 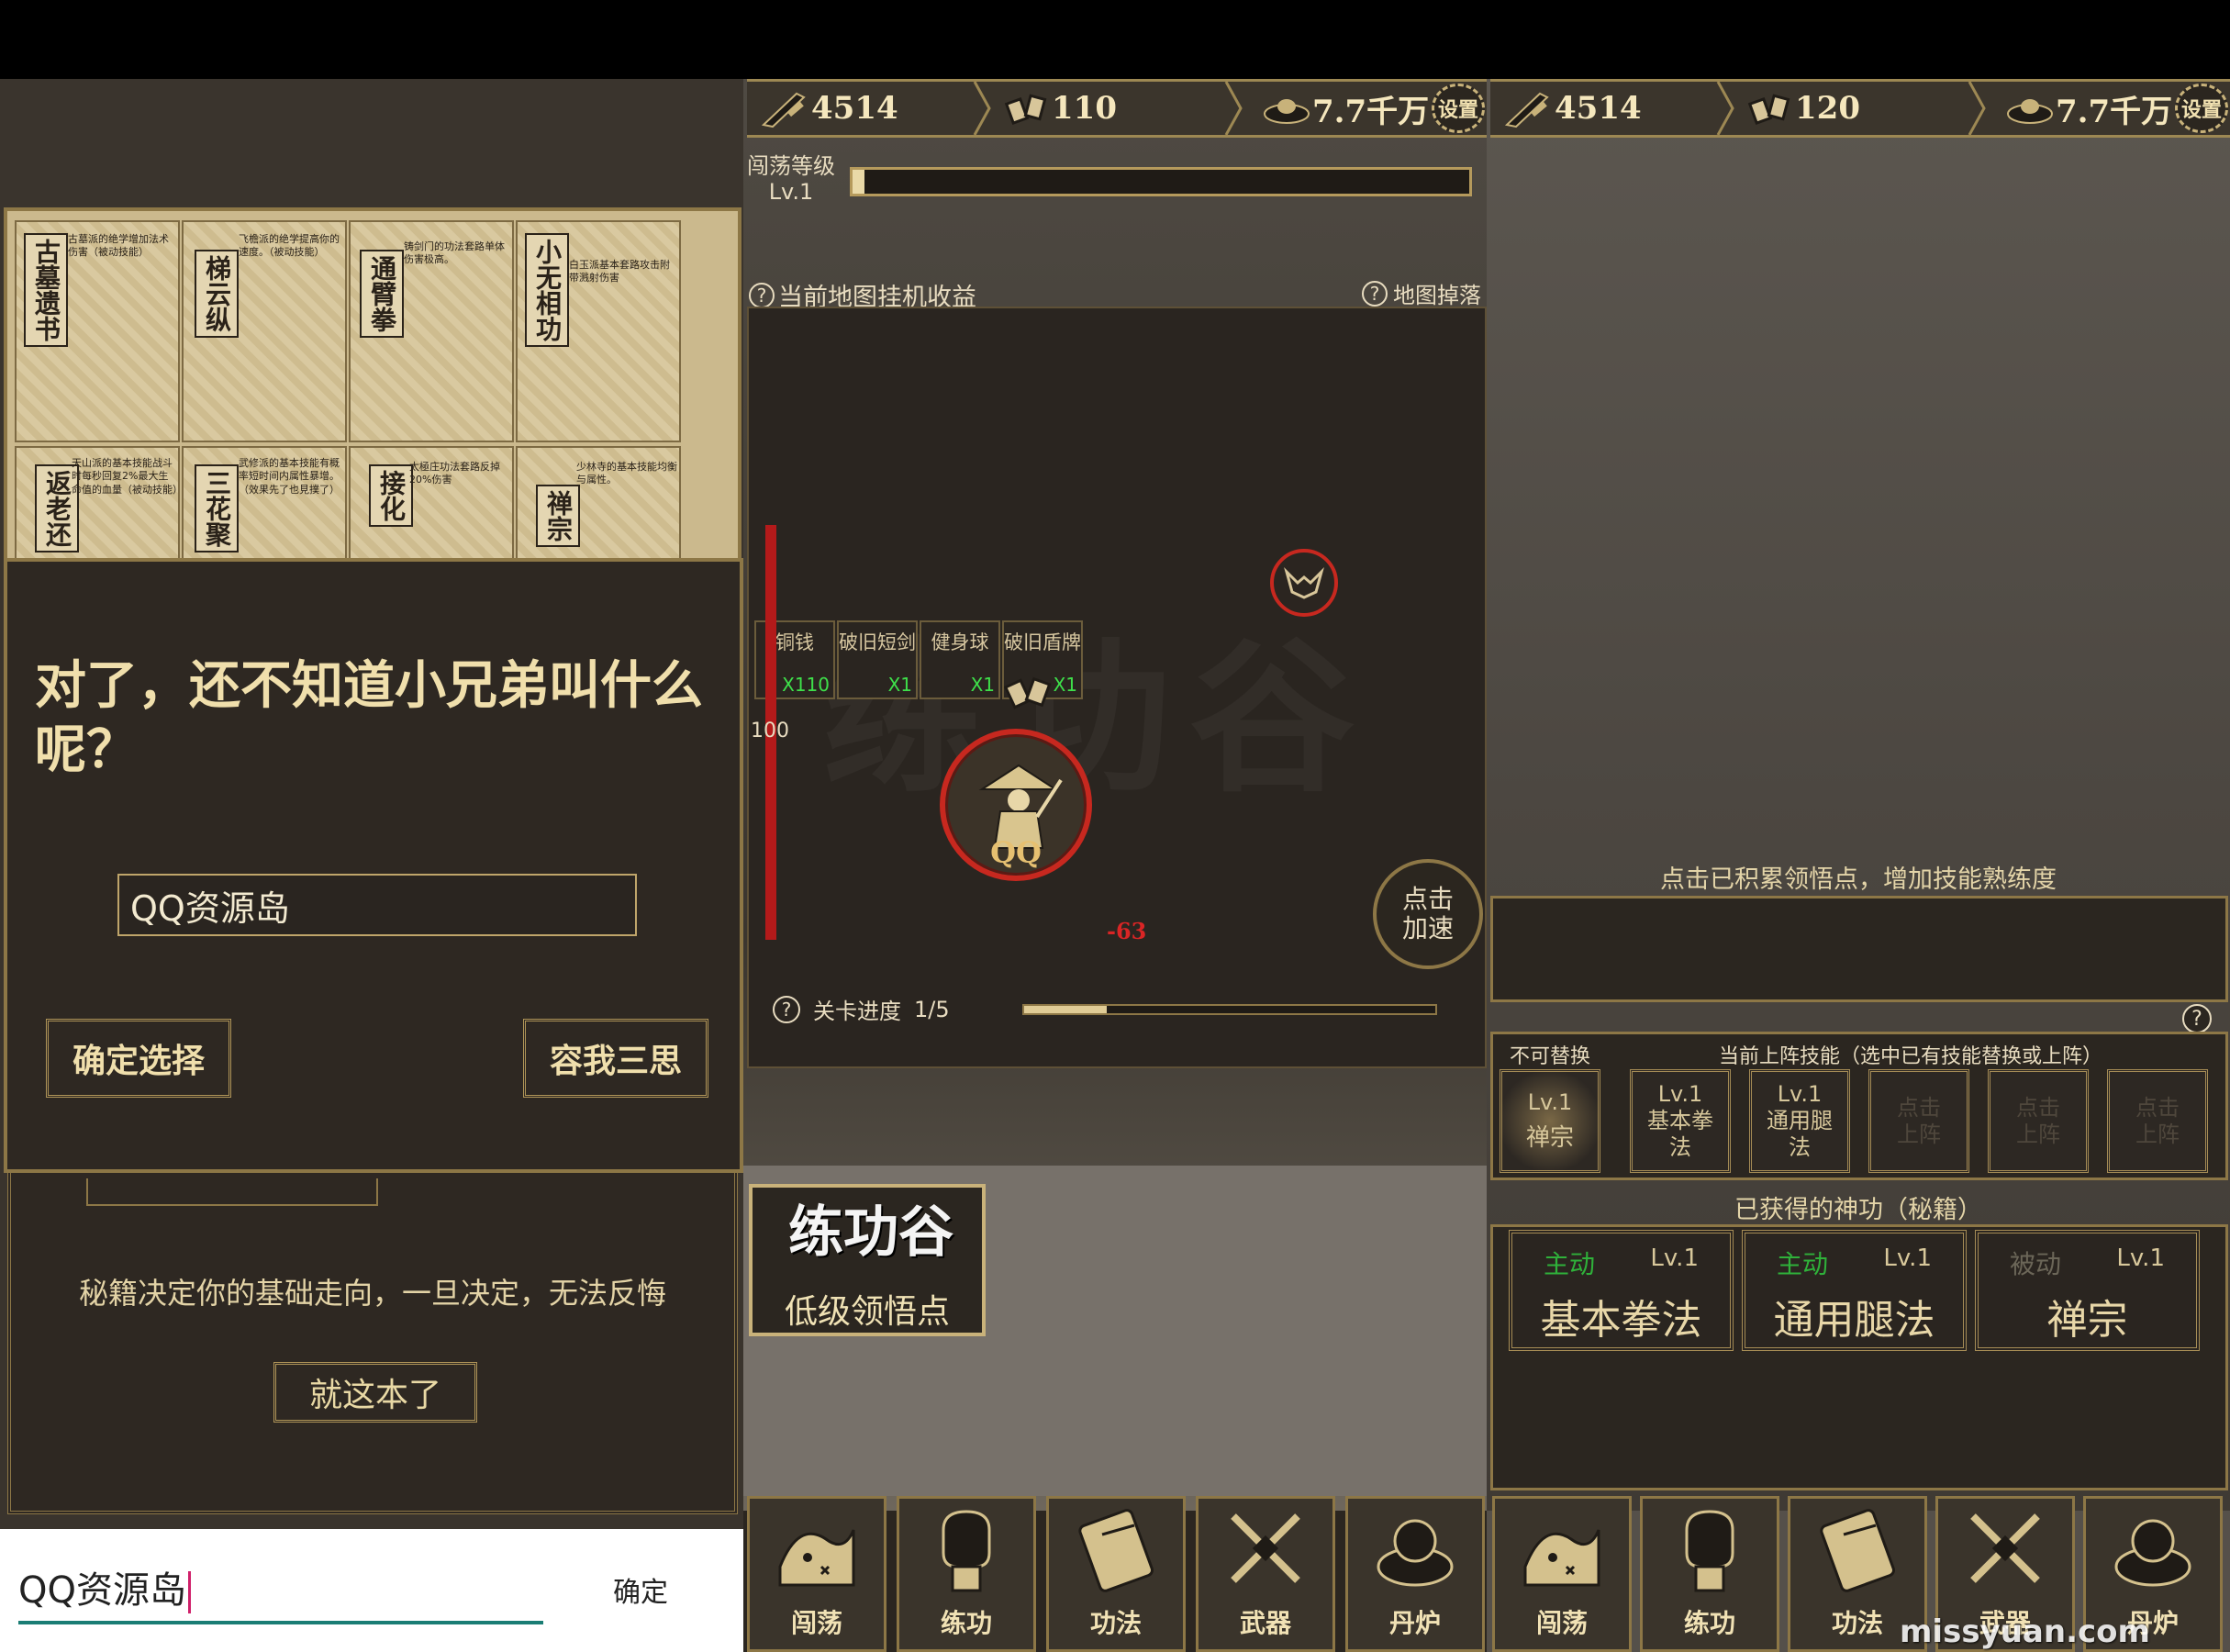 I want to click on gold-value: 7.7千万, so click(x=1371, y=111).